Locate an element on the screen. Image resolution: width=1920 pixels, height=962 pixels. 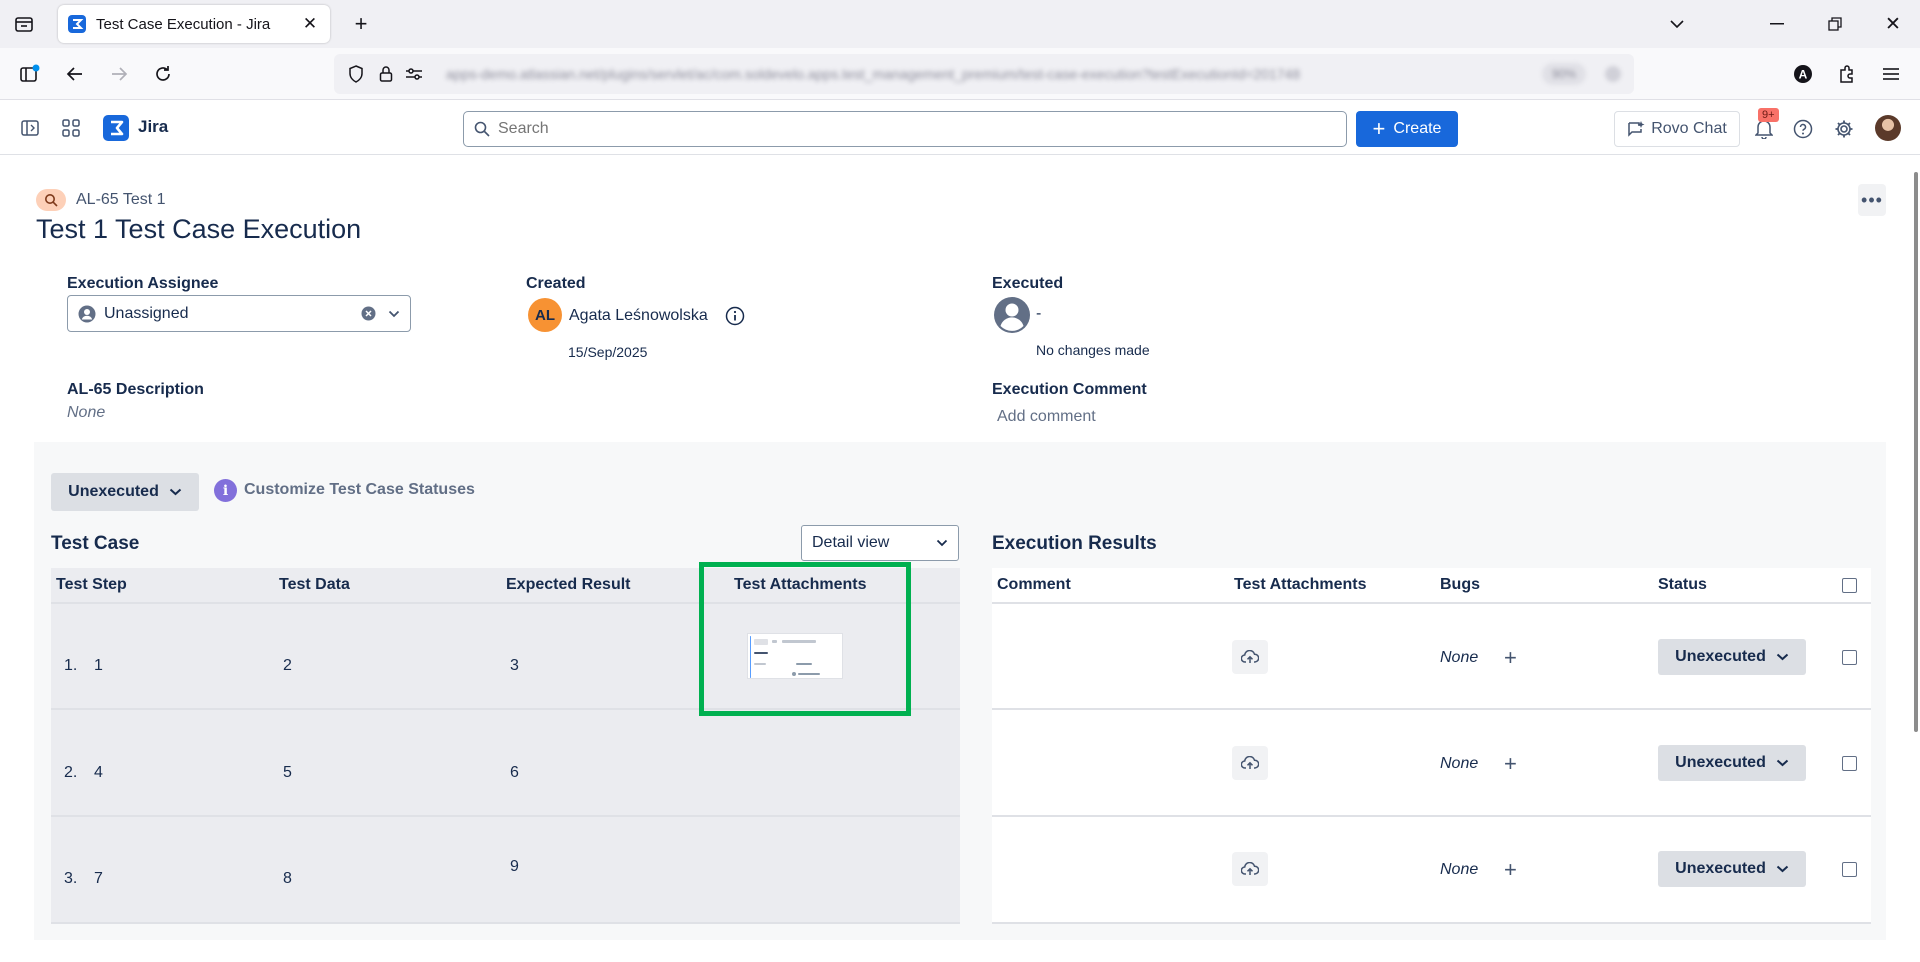
shield-icon is located at coordinates (356, 74).